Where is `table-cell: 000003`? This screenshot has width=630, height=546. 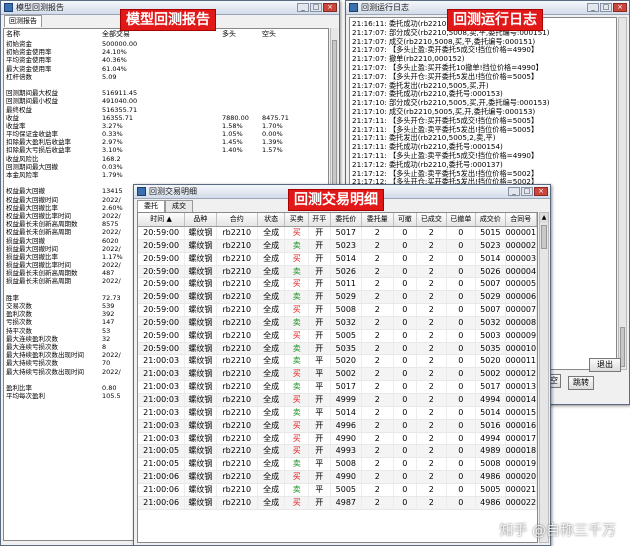
table-cell: 000003 is located at coordinates (521, 258).